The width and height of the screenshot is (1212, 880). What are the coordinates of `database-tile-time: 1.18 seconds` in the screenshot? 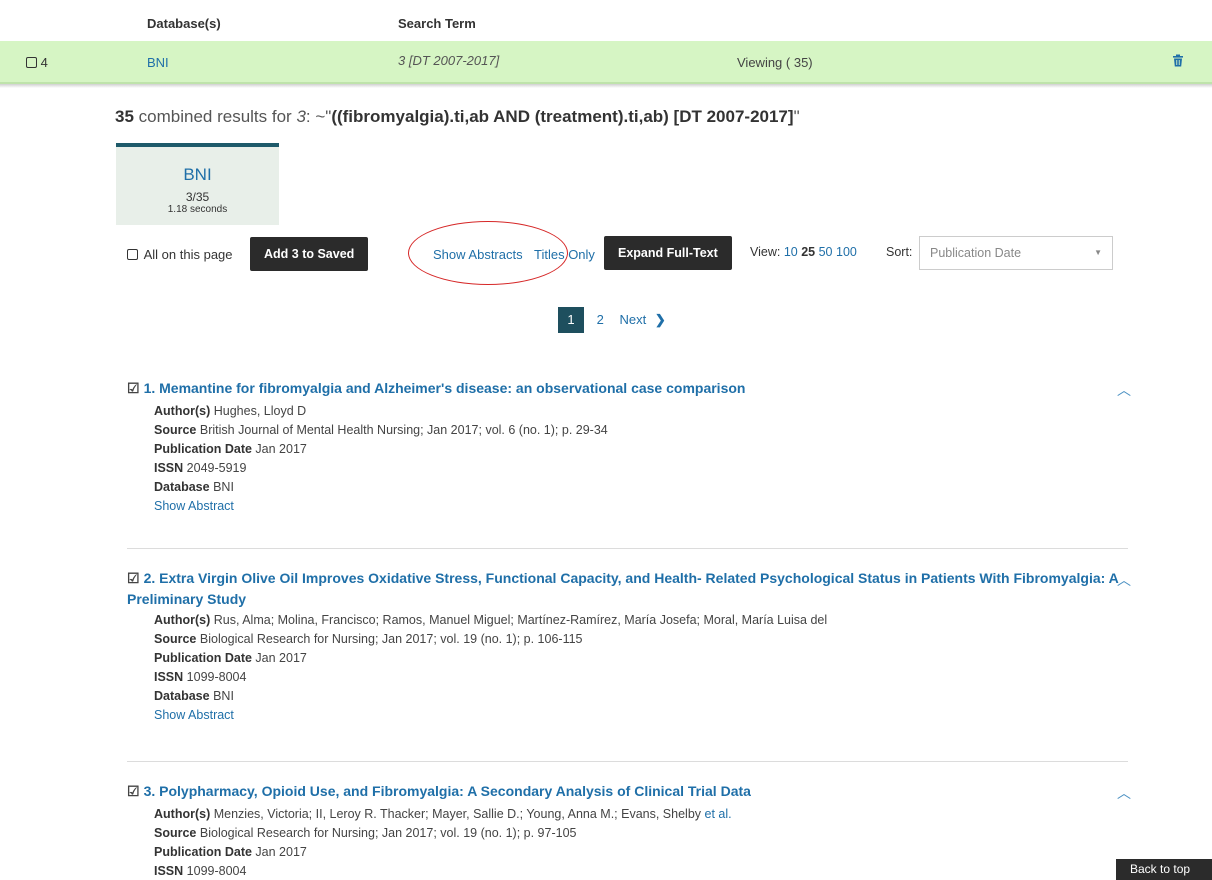 It's located at (197, 209).